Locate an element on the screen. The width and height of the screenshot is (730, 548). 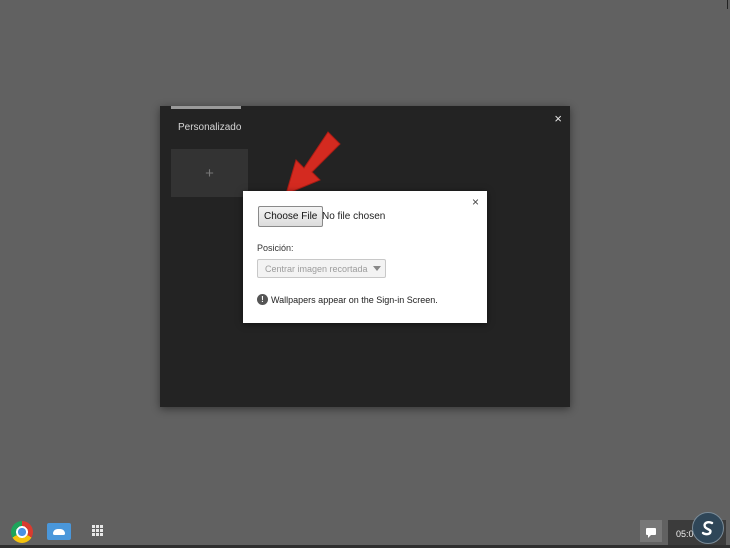
chat-bubble-glyph is located at coordinates (651, 532).